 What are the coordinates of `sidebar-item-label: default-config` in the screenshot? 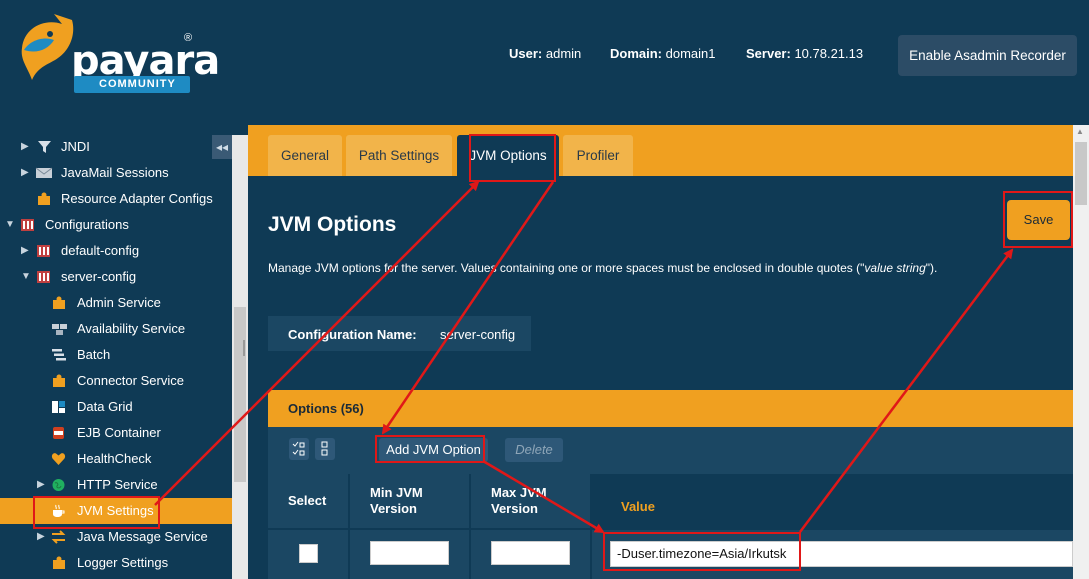 It's located at (100, 250).